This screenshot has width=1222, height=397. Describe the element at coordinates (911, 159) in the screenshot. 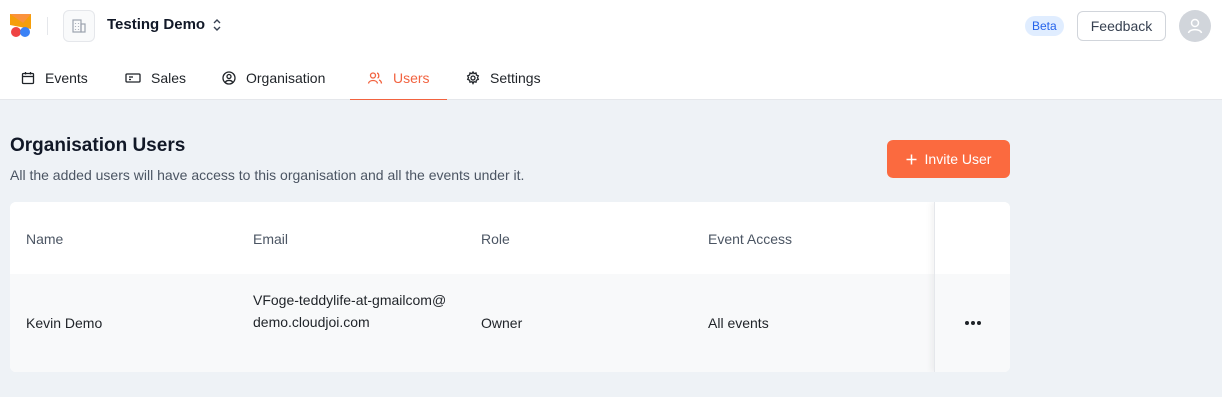

I see `plus-icon` at that location.